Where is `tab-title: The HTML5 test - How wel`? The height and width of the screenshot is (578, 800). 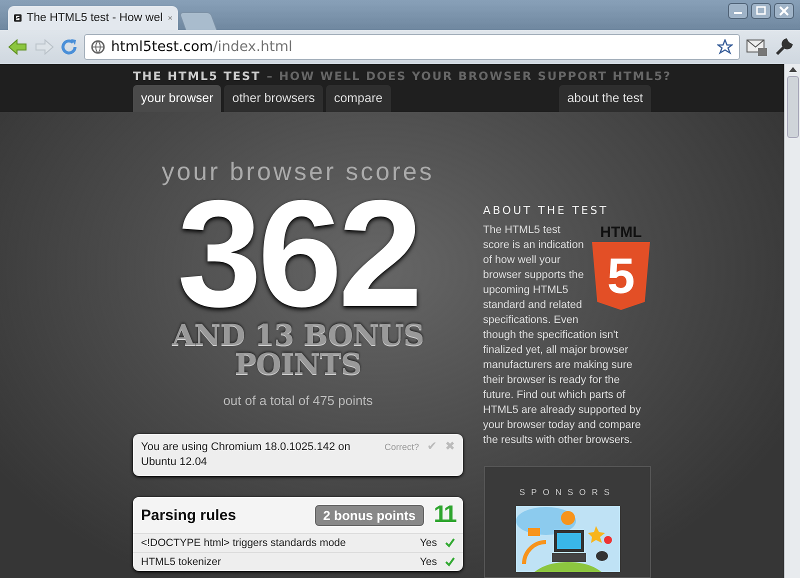 tab-title: The HTML5 test - How wel is located at coordinates (94, 18).